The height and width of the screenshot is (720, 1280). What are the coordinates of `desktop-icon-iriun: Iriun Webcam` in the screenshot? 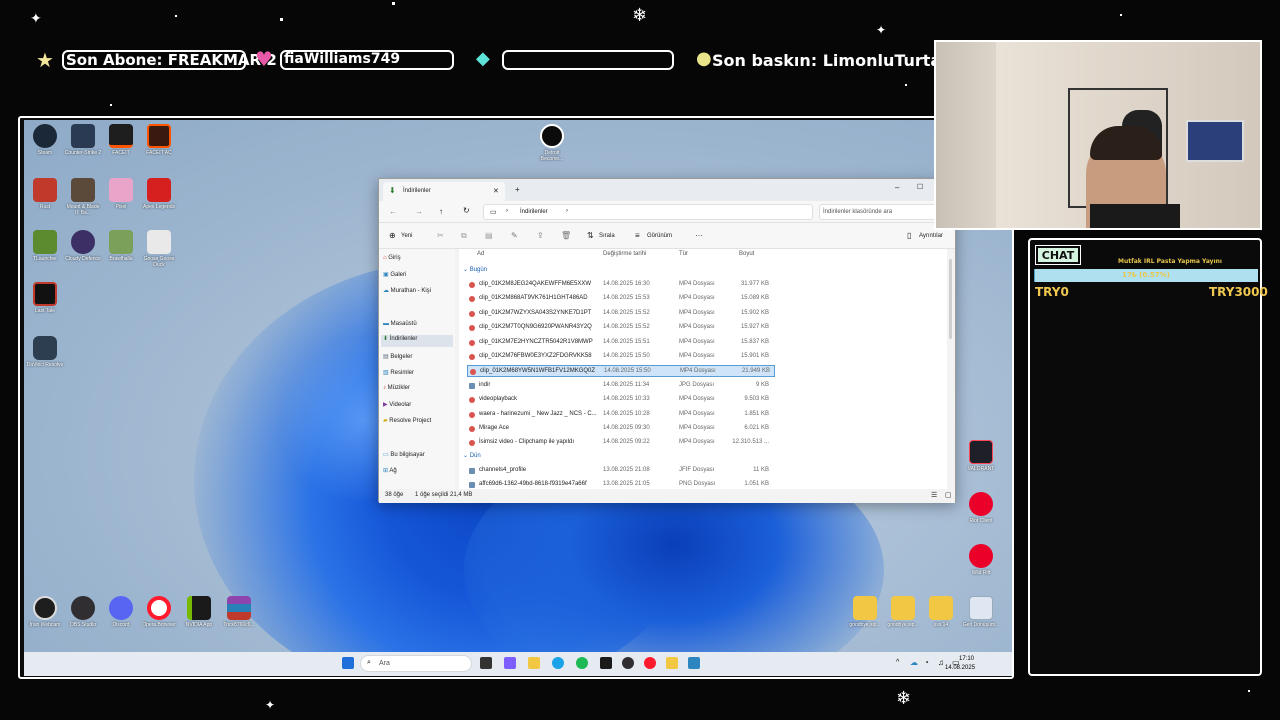 It's located at (45, 612).